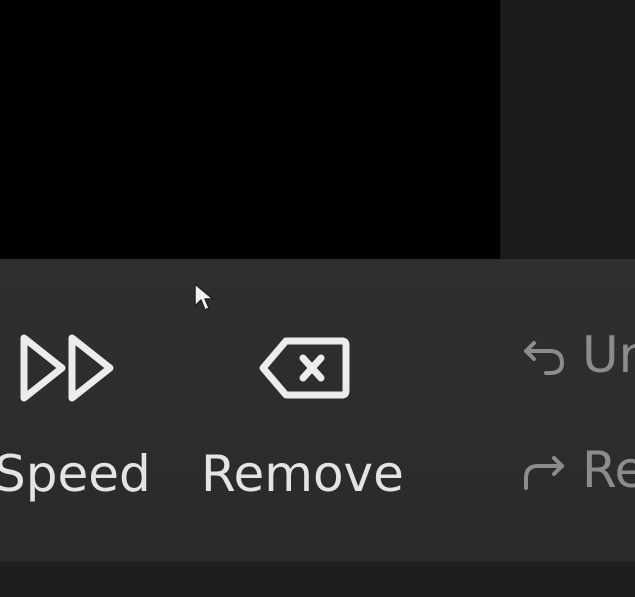 The width and height of the screenshot is (635, 597). I want to click on side-panel, so click(568, 131).